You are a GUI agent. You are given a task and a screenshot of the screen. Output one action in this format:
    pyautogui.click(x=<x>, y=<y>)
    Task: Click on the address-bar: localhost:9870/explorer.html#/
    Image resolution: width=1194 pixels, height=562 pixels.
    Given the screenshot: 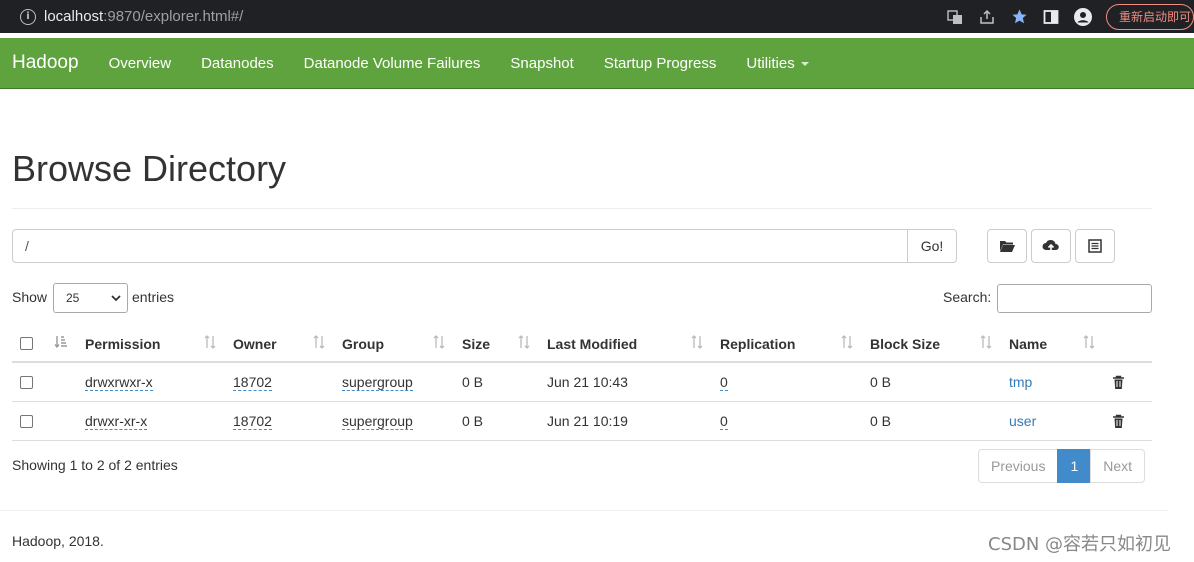 What is the action you would take?
    pyautogui.click(x=143, y=16)
    